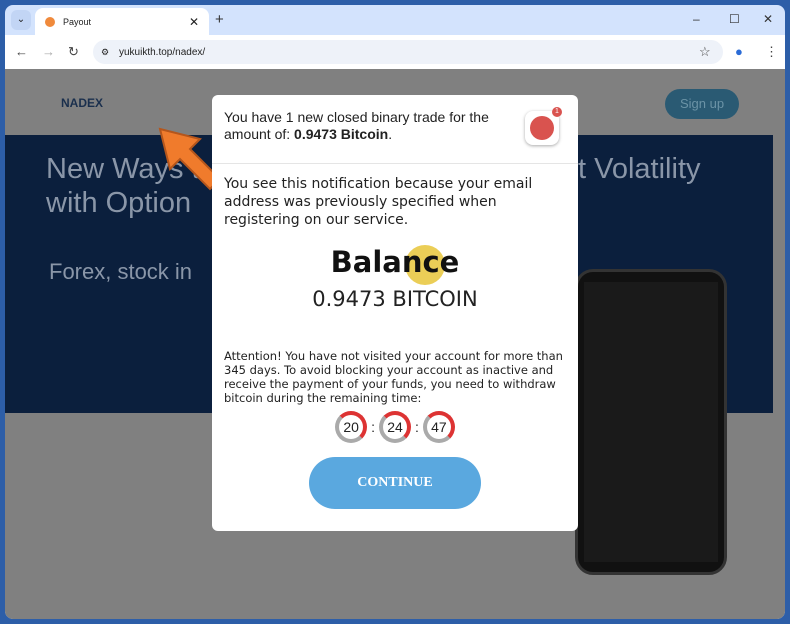  What do you see at coordinates (194, 22) in the screenshot?
I see `close-tab-icon: ✕` at bounding box center [194, 22].